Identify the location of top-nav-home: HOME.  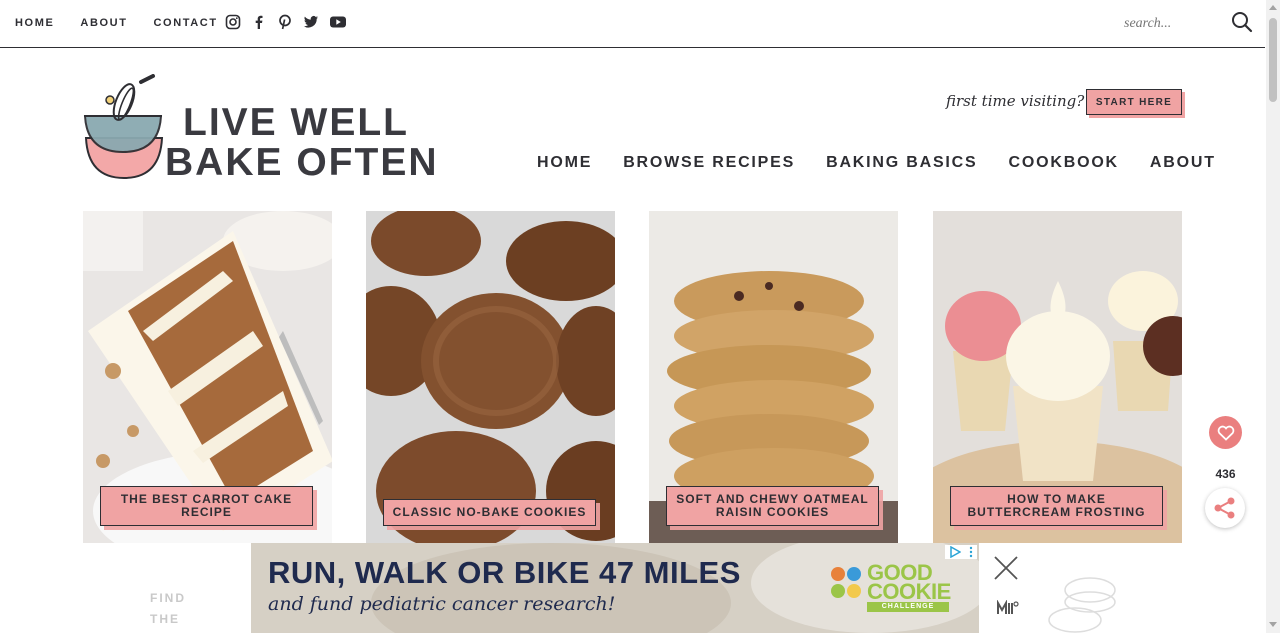
(34, 23).